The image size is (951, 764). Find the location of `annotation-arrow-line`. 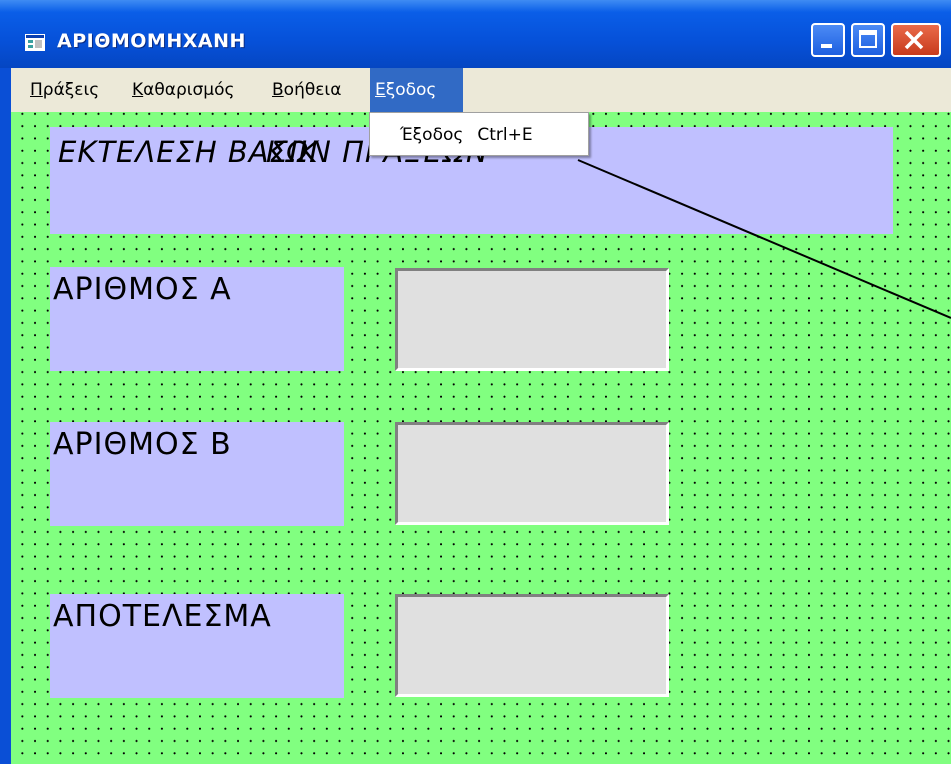

annotation-arrow-line is located at coordinates (764, 239).